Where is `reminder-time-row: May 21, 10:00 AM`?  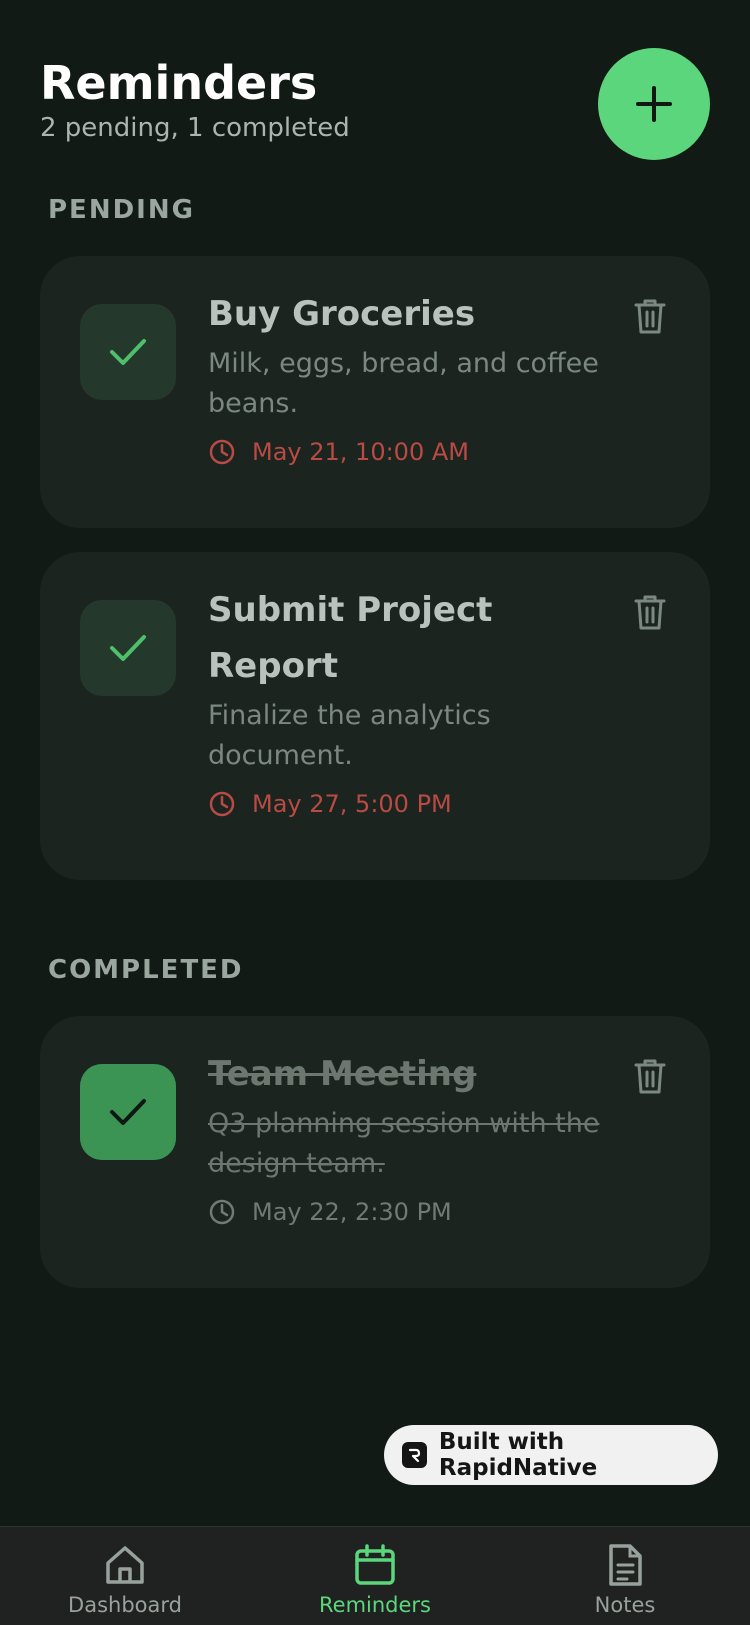 reminder-time-row: May 21, 10:00 AM is located at coordinates (404, 452).